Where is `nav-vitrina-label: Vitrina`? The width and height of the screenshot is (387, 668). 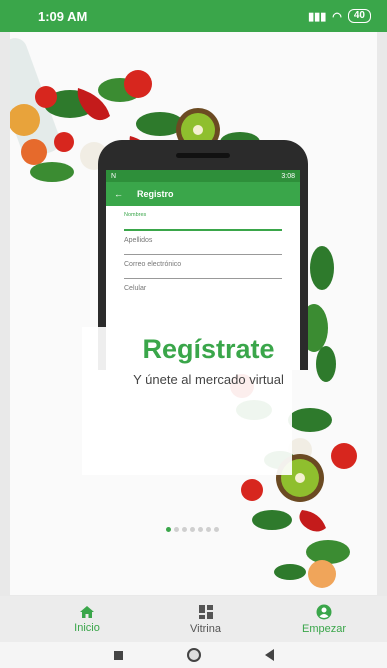
nav-vitrina-label: Vitrina is located at coordinates (205, 628).